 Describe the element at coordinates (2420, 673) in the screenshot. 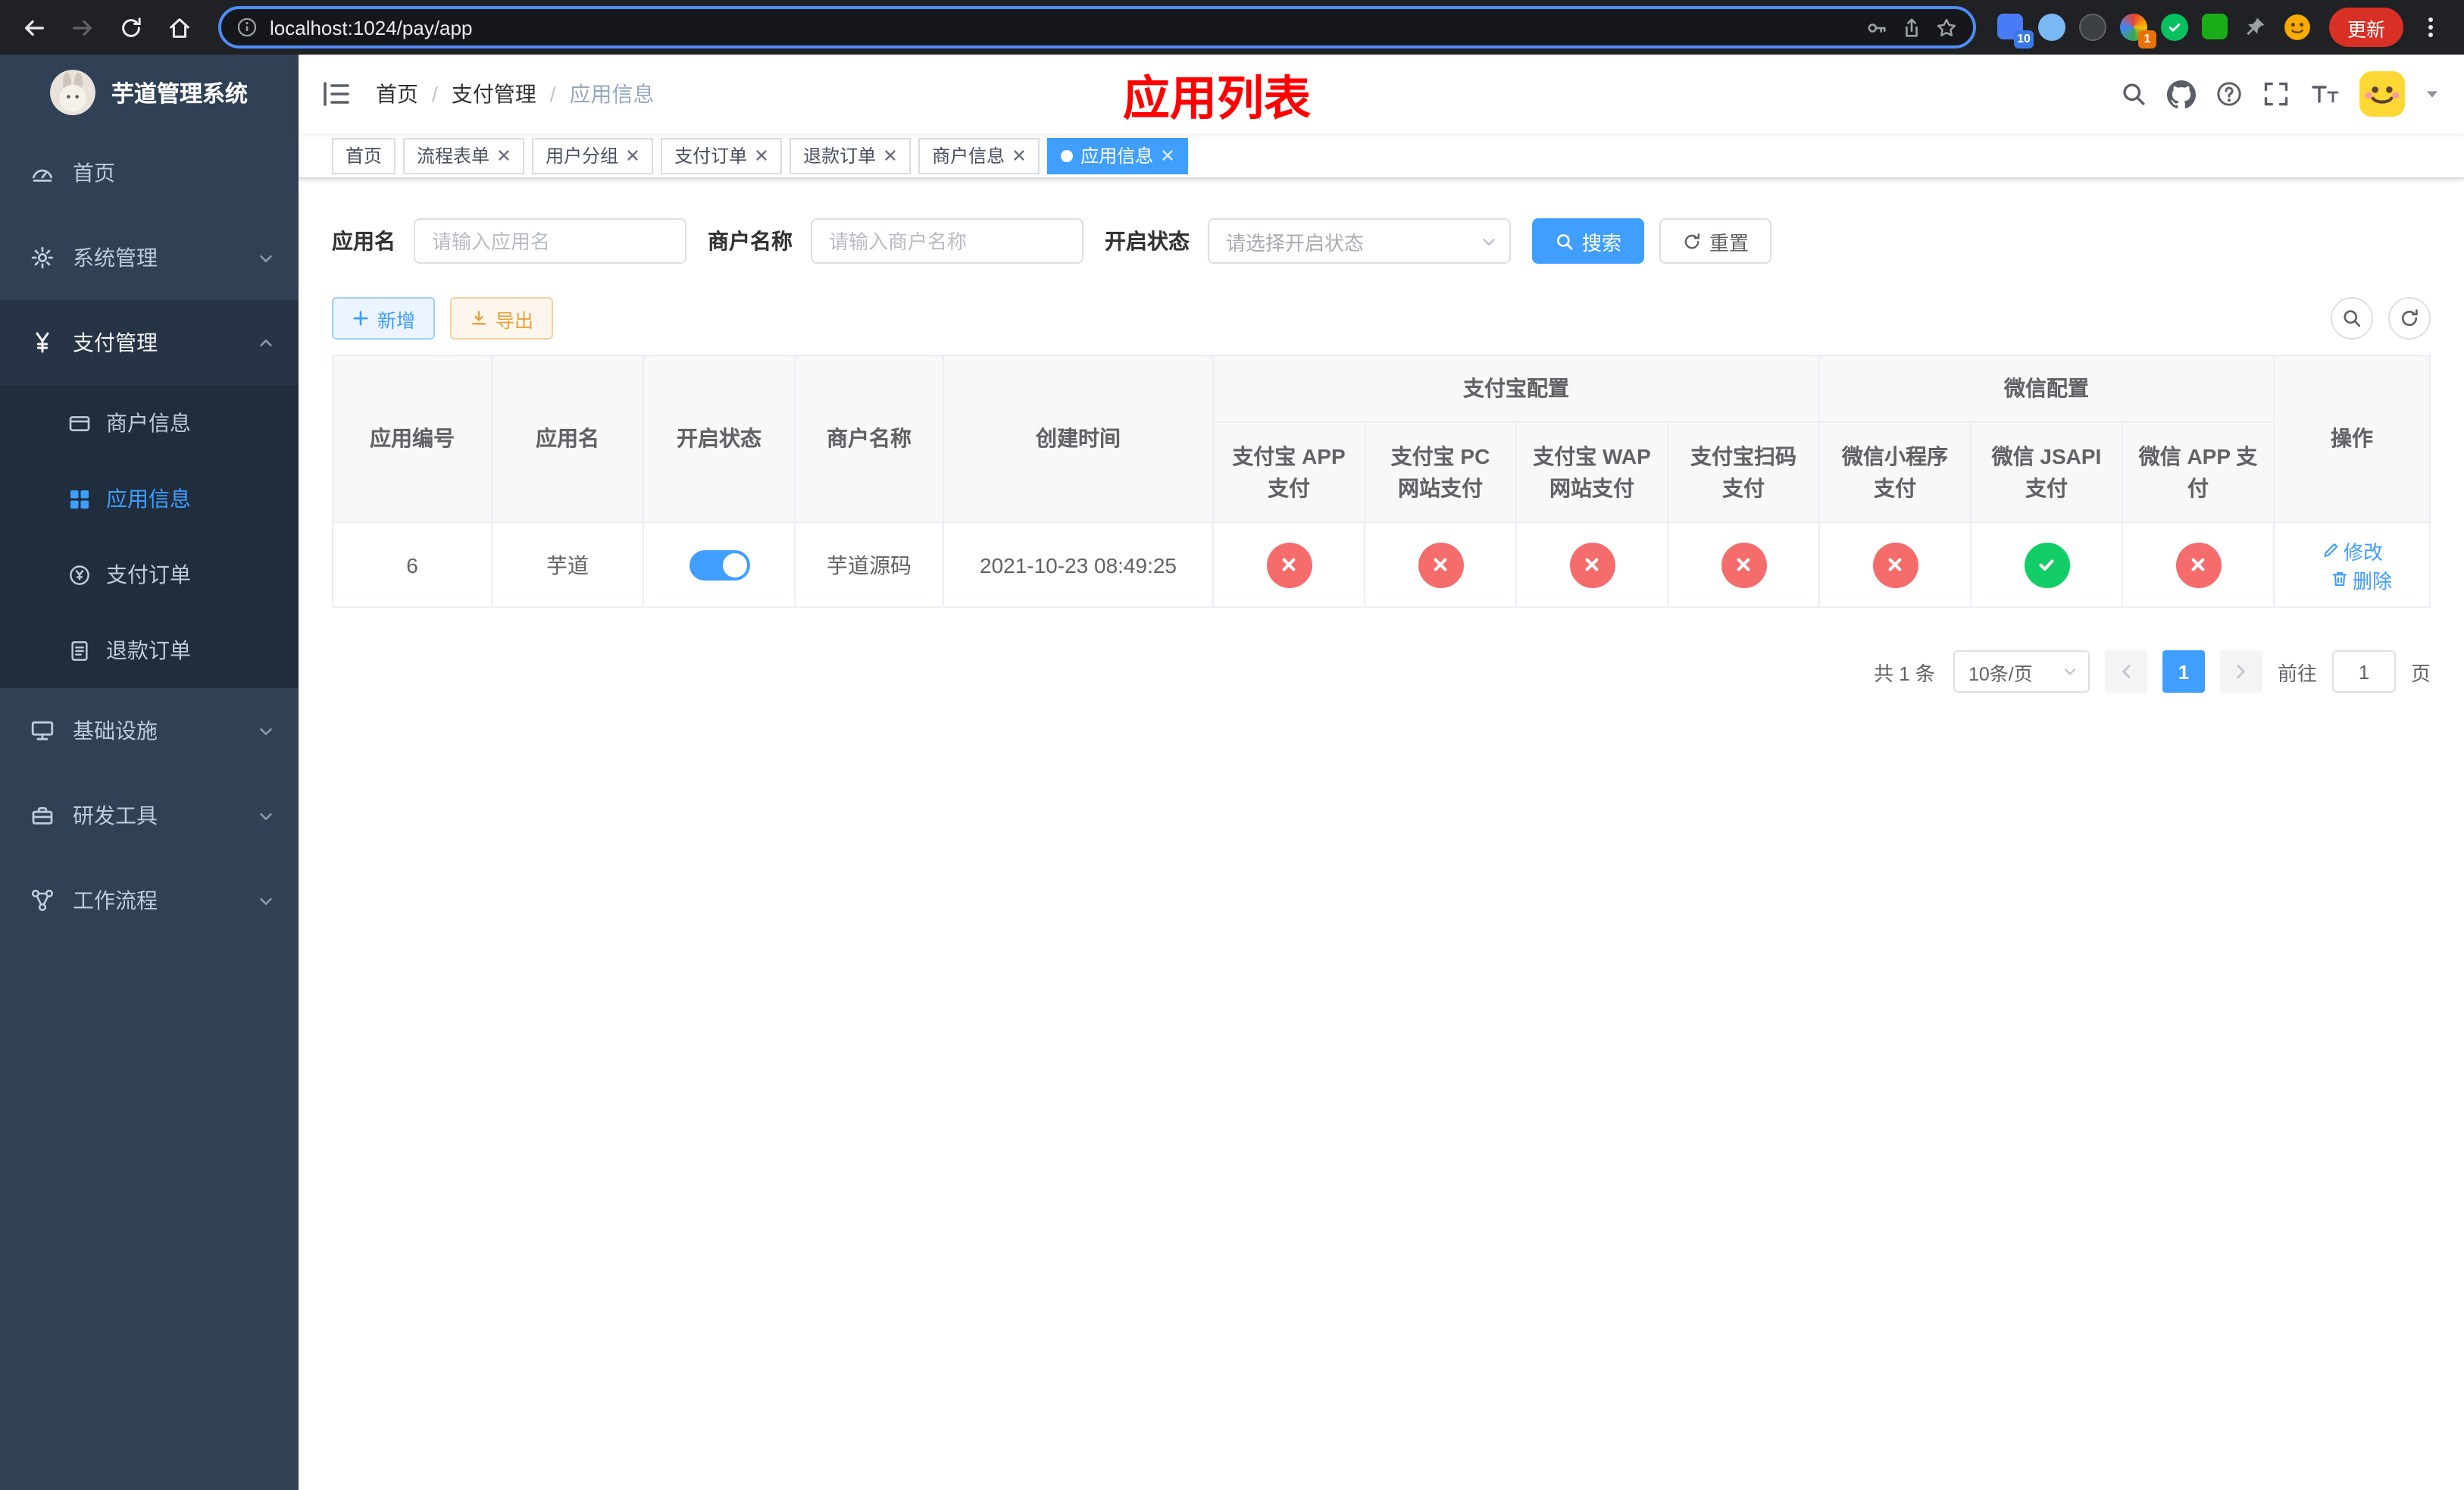

I see `page-unit-label: 页` at that location.